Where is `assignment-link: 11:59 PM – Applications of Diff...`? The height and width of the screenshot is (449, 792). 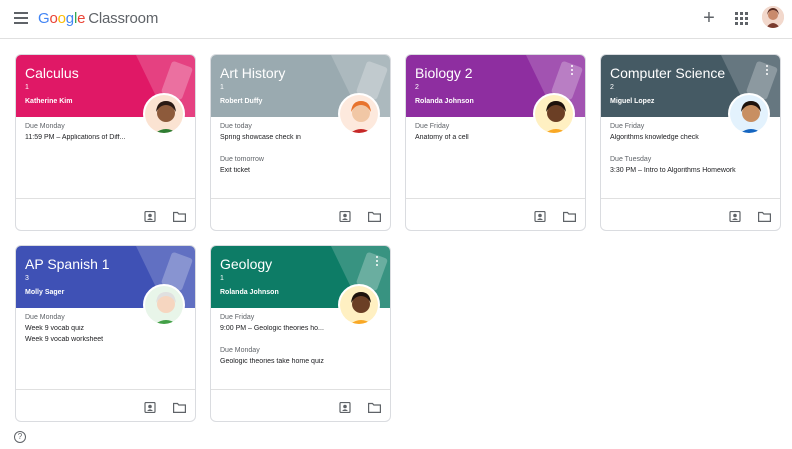 assignment-link: 11:59 PM – Applications of Diff... is located at coordinates (90, 137).